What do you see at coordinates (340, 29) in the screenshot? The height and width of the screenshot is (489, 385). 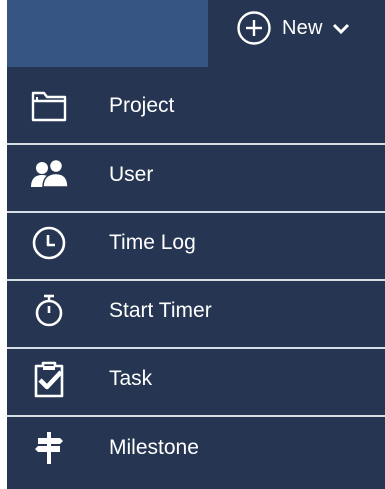 I see `chevron-down-icon` at bounding box center [340, 29].